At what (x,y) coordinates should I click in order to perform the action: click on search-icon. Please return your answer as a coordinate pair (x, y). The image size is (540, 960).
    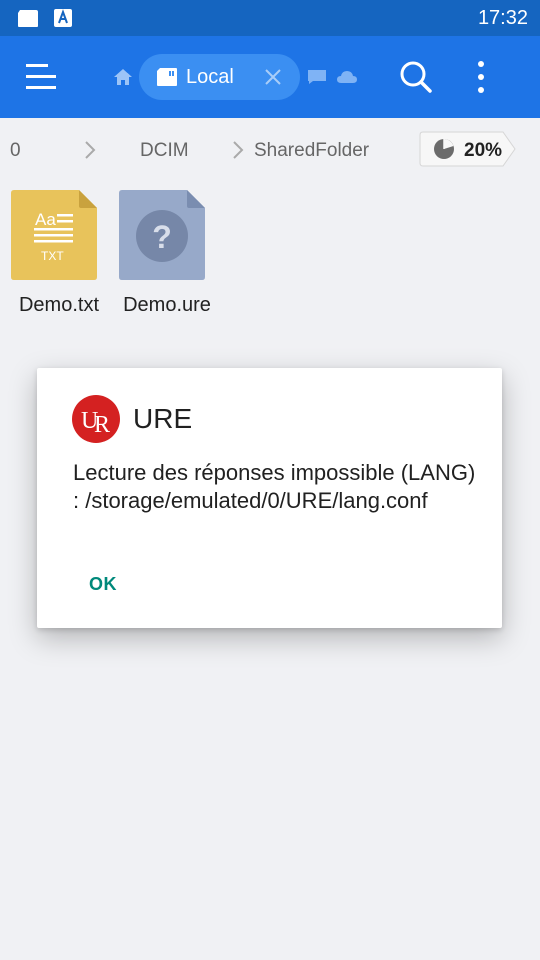
    Looking at the image, I should click on (416, 77).